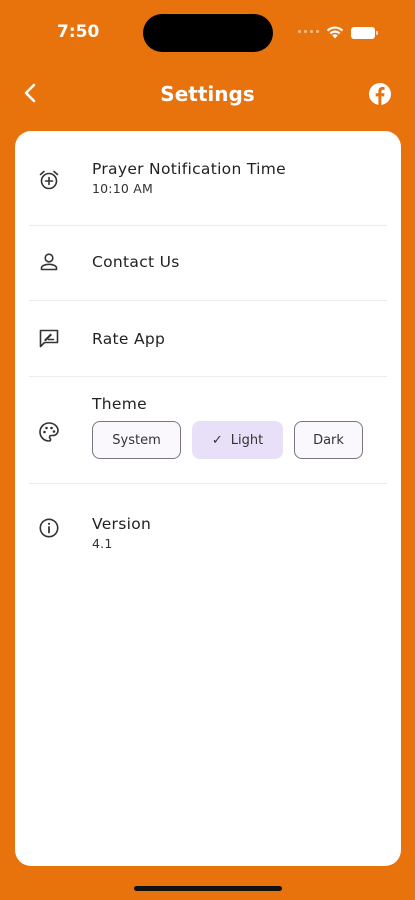  Describe the element at coordinates (208, 33) in the screenshot. I see `dynamic-island` at that location.